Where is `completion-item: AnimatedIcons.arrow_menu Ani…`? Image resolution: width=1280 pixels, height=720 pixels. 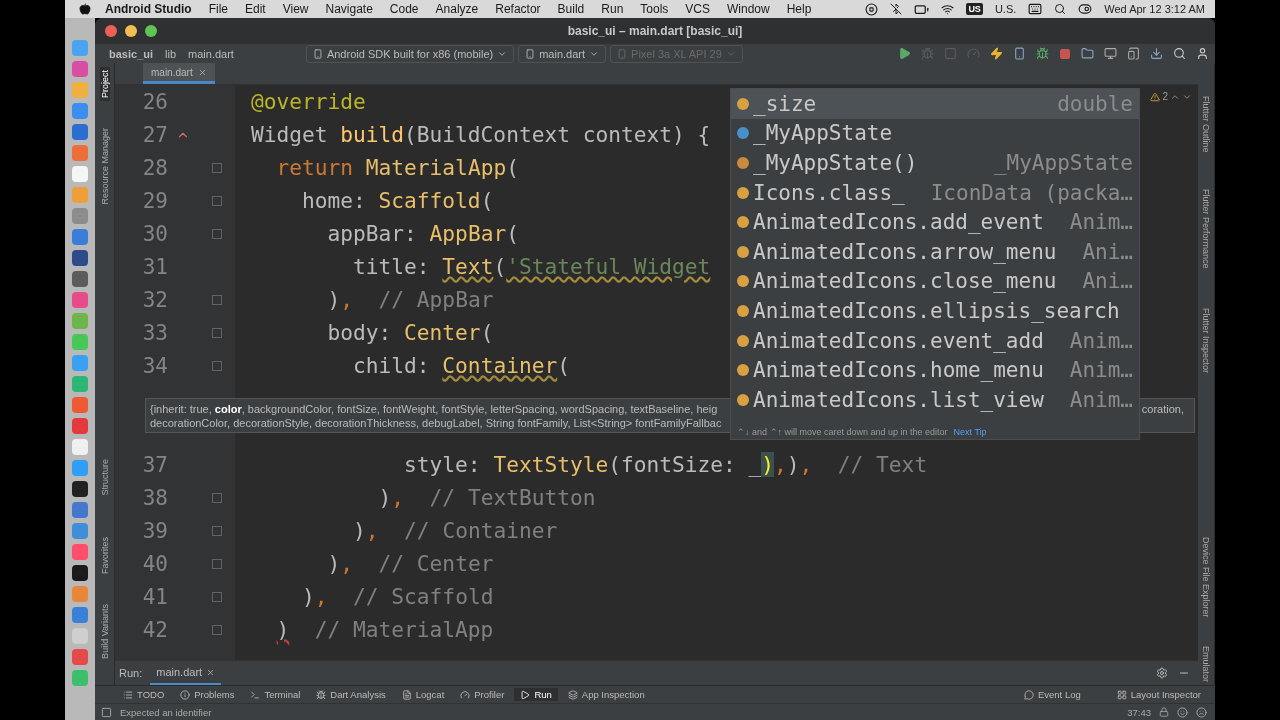
completion-item: AnimatedIcons.arrow_menu Ani… is located at coordinates (935, 251).